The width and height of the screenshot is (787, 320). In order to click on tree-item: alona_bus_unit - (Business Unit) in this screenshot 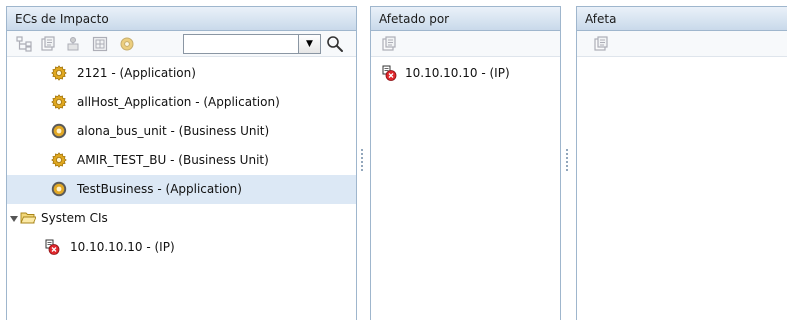, I will do `click(181, 131)`.